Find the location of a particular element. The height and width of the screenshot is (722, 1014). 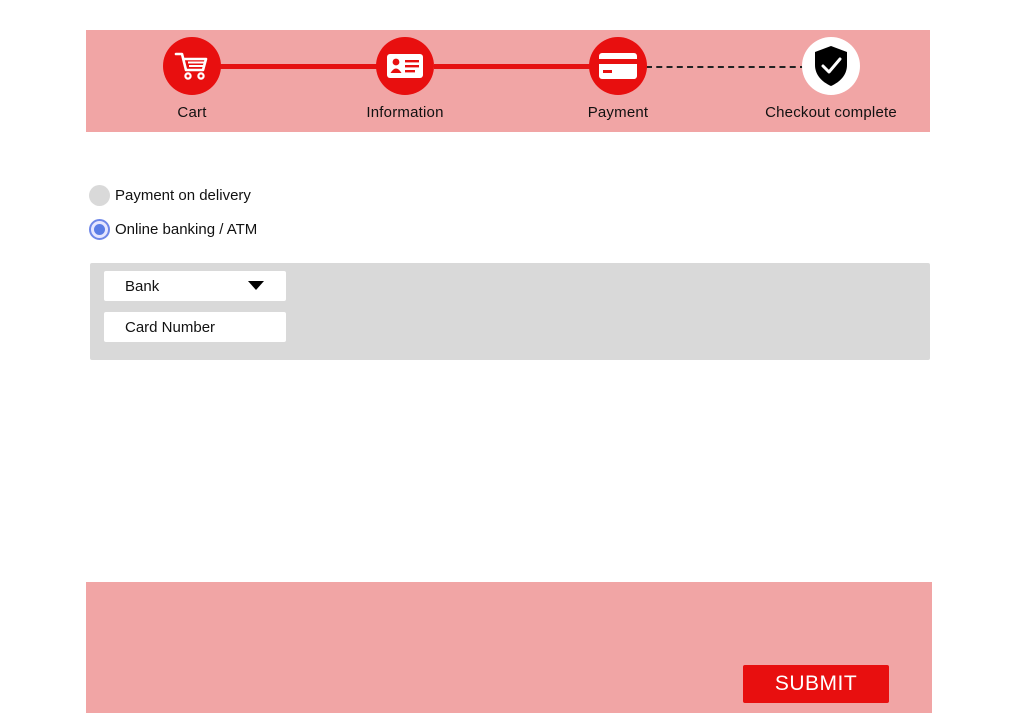

payment-option-on-delivery: Payment on delivery is located at coordinates (170, 195).